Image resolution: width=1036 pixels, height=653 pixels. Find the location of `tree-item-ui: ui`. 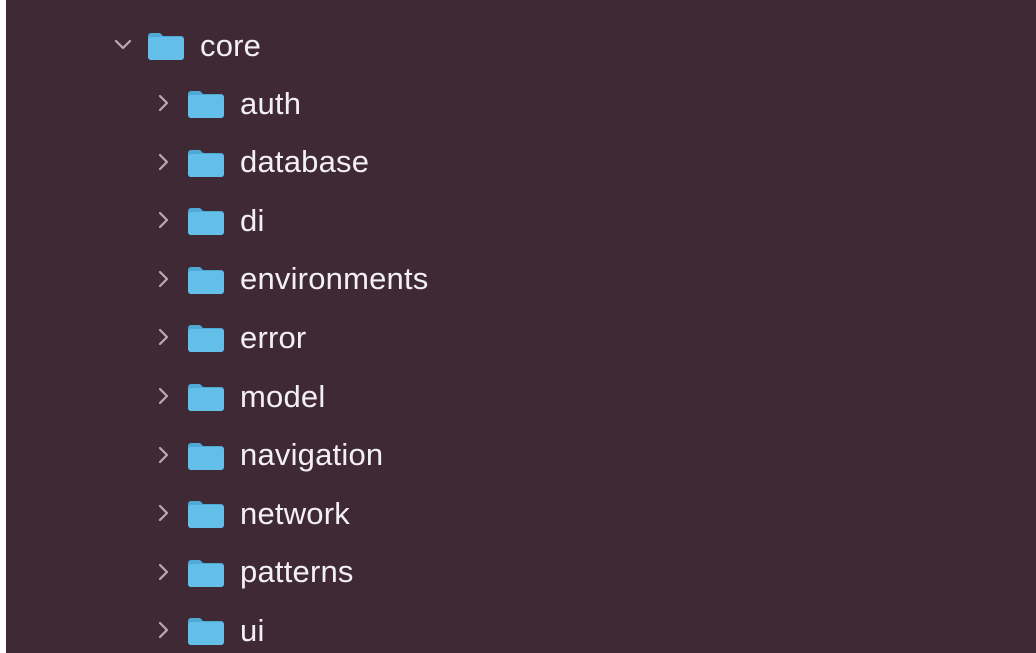

tree-item-ui: ui is located at coordinates (207, 627).